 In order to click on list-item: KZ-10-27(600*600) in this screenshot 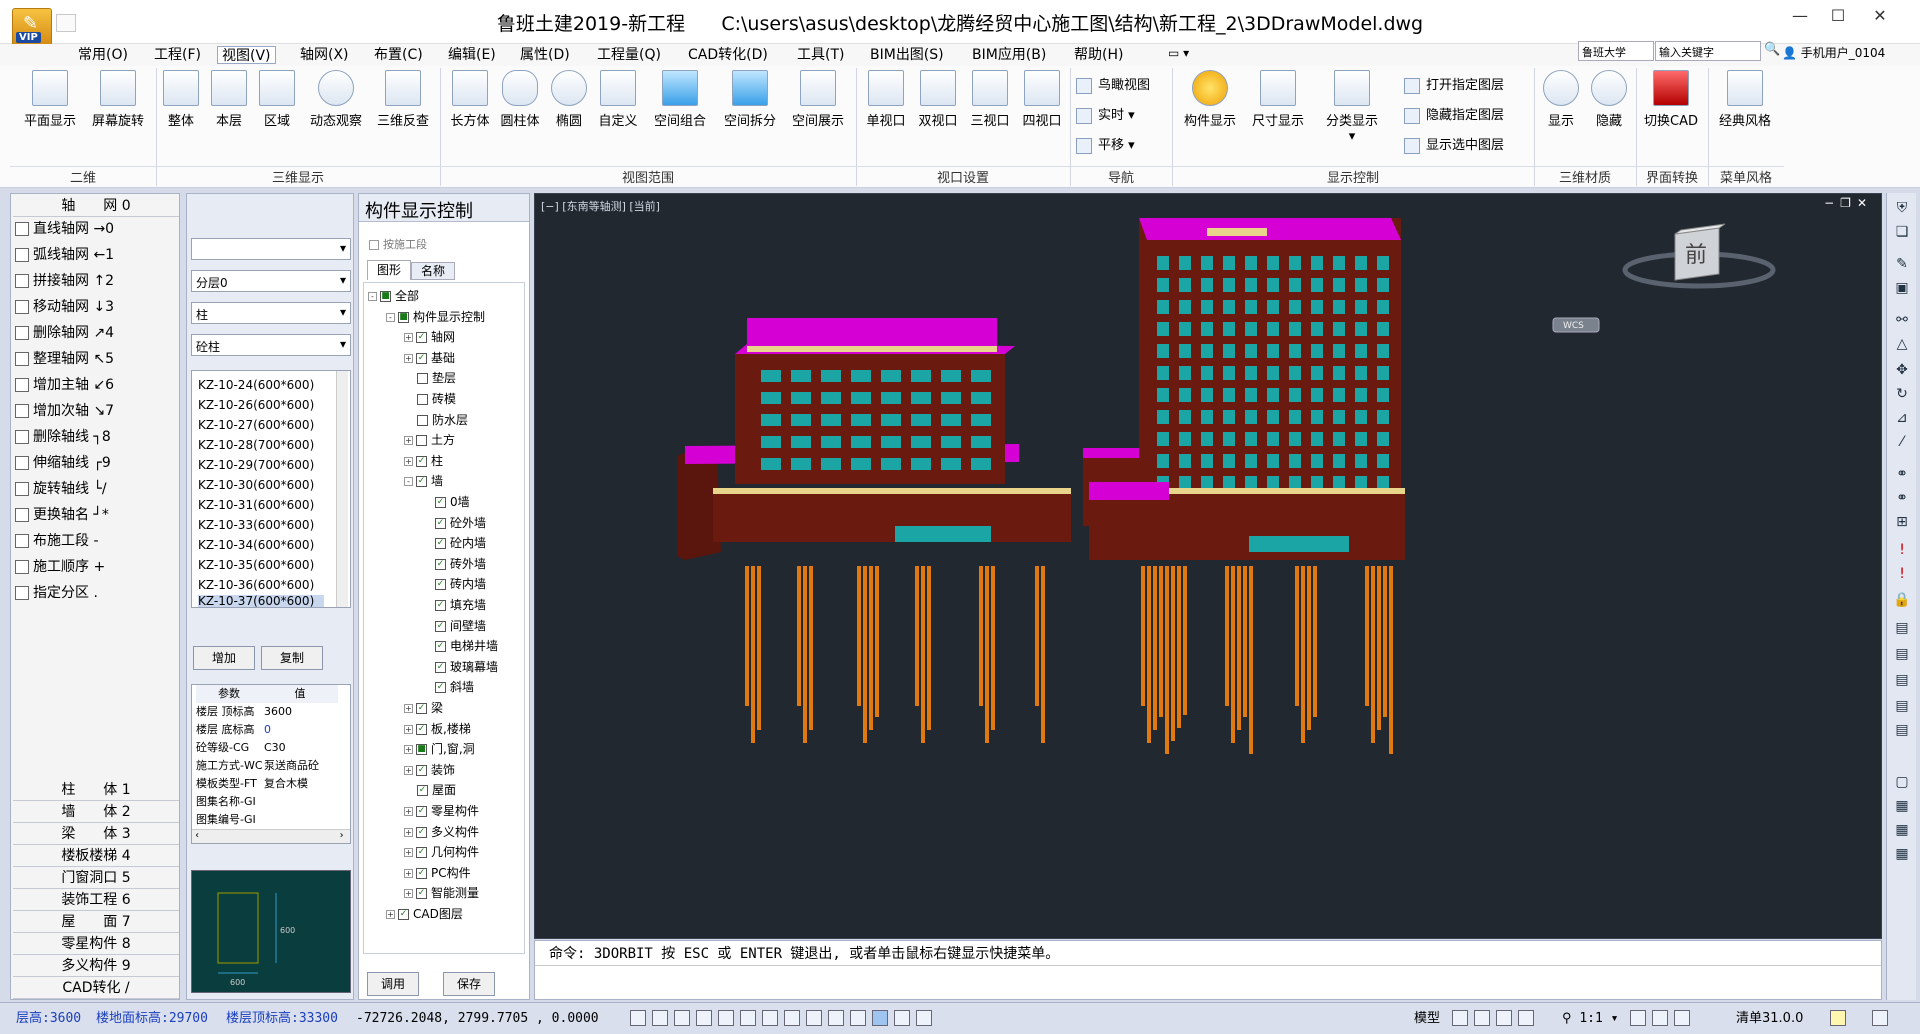, I will do `click(263, 425)`.